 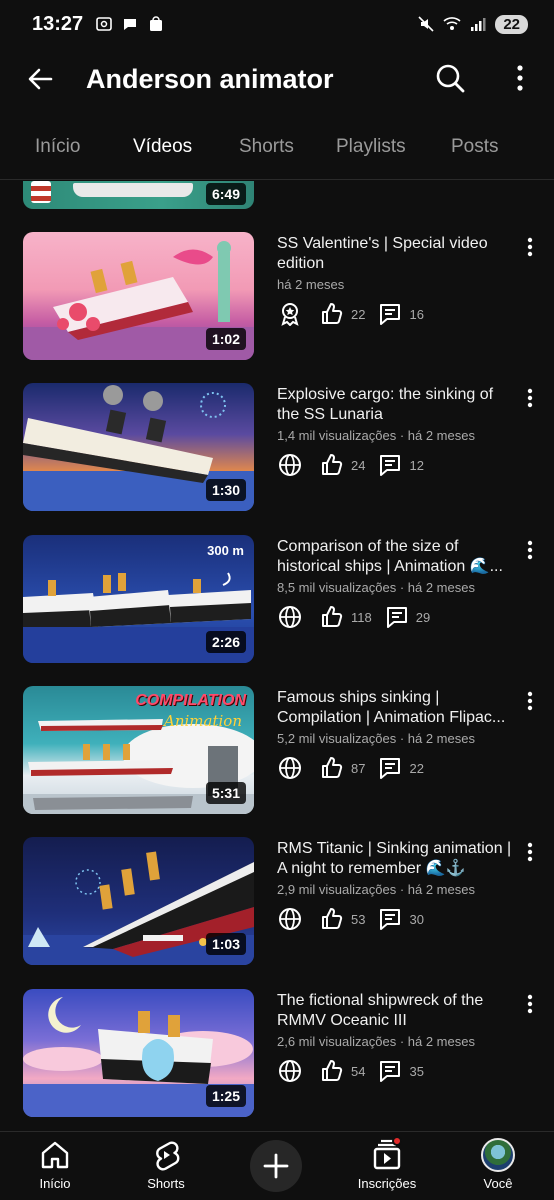 What do you see at coordinates (138, 447) in the screenshot?
I see `video-thumbnail: 1:30` at bounding box center [138, 447].